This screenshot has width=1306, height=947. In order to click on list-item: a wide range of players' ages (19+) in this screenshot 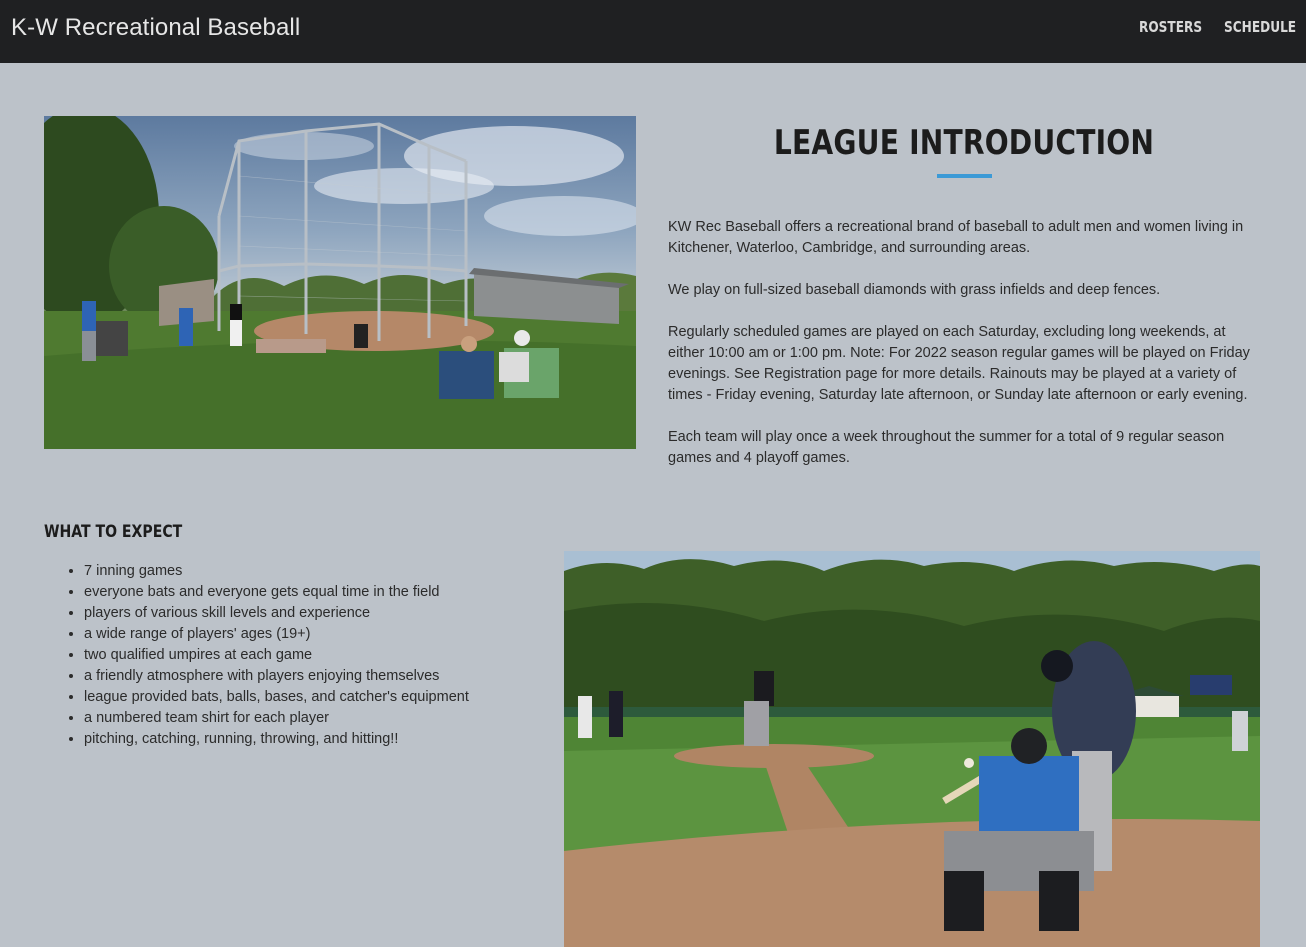, I will do `click(276, 634)`.